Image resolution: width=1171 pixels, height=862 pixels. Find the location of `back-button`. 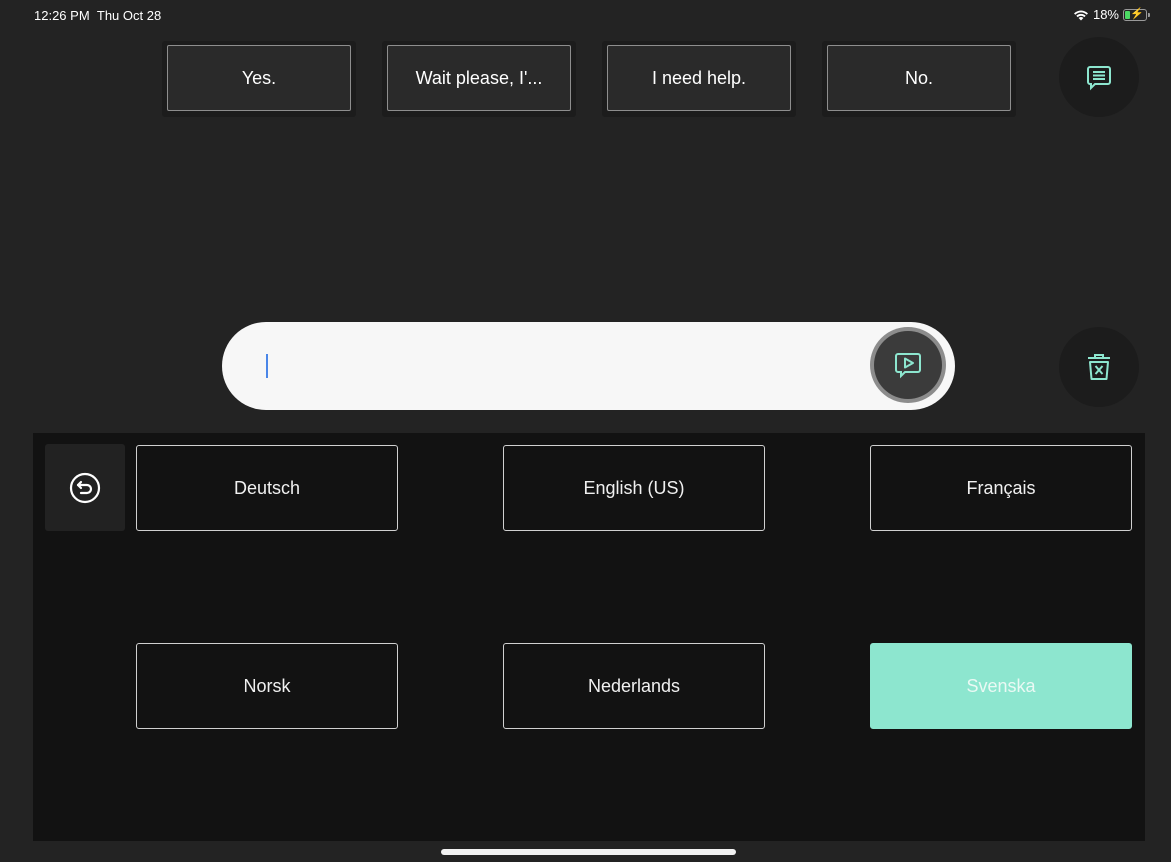

back-button is located at coordinates (85, 487).